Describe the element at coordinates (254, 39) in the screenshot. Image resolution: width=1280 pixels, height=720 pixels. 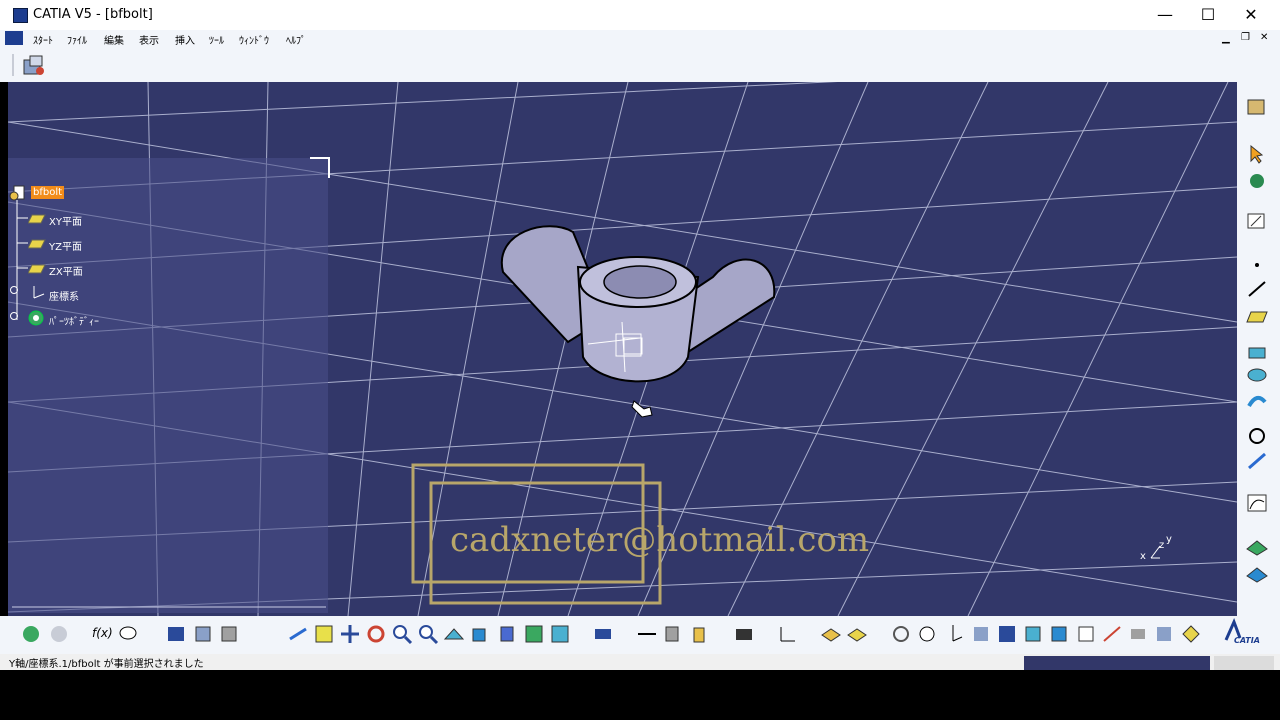
I see `menu-window: ｳｨﾝﾄﾞｳ` at that location.